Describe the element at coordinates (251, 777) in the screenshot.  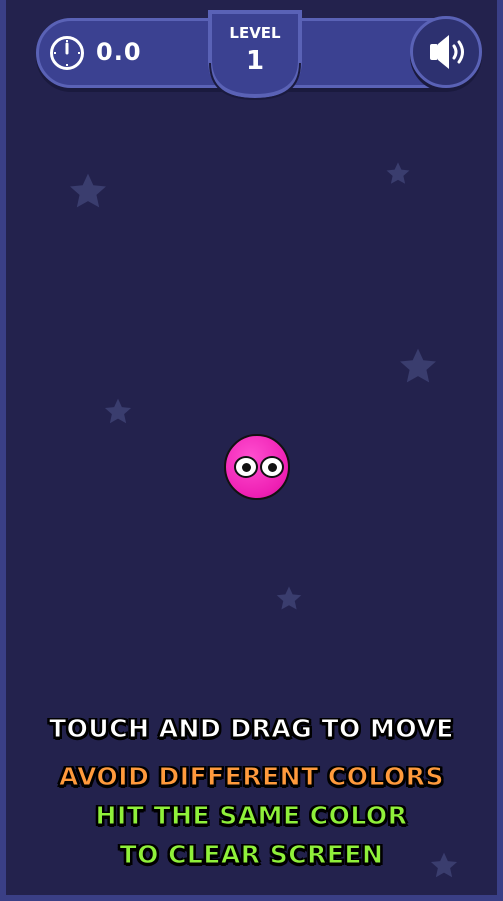
I see `instruction-avoid-colors: AVOID DIFFERENT COLORS` at that location.